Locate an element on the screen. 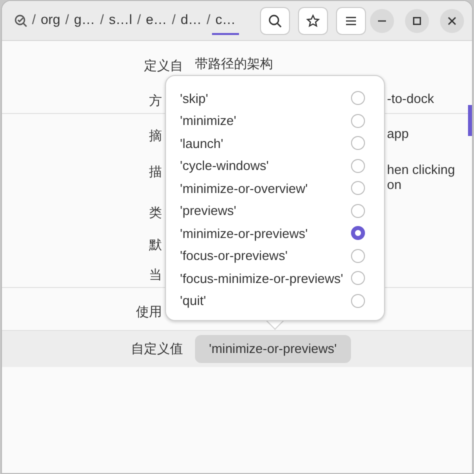 The width and height of the screenshot is (474, 474). property-value: hen clicking is located at coordinates (421, 169).